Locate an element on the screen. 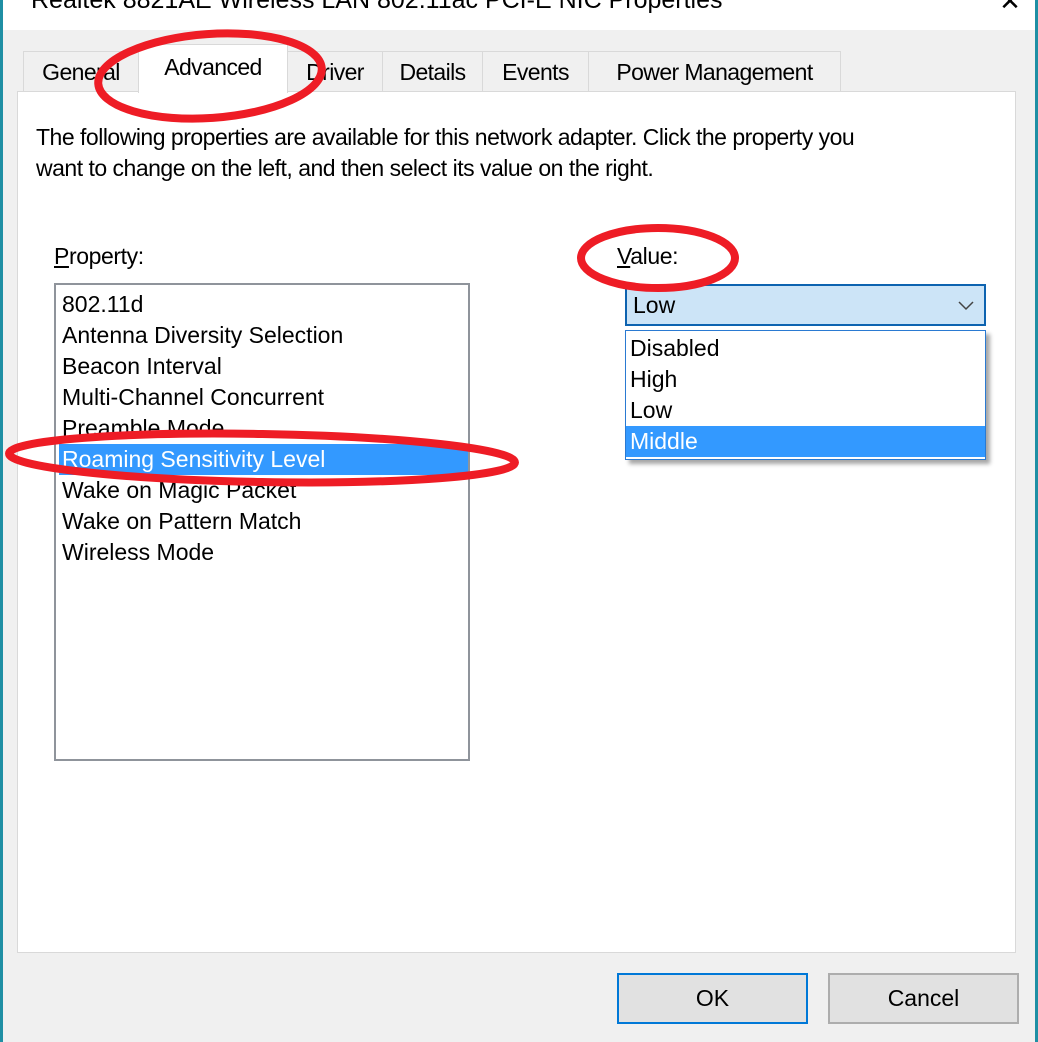  combo-selected-value: Low is located at coordinates (654, 305).